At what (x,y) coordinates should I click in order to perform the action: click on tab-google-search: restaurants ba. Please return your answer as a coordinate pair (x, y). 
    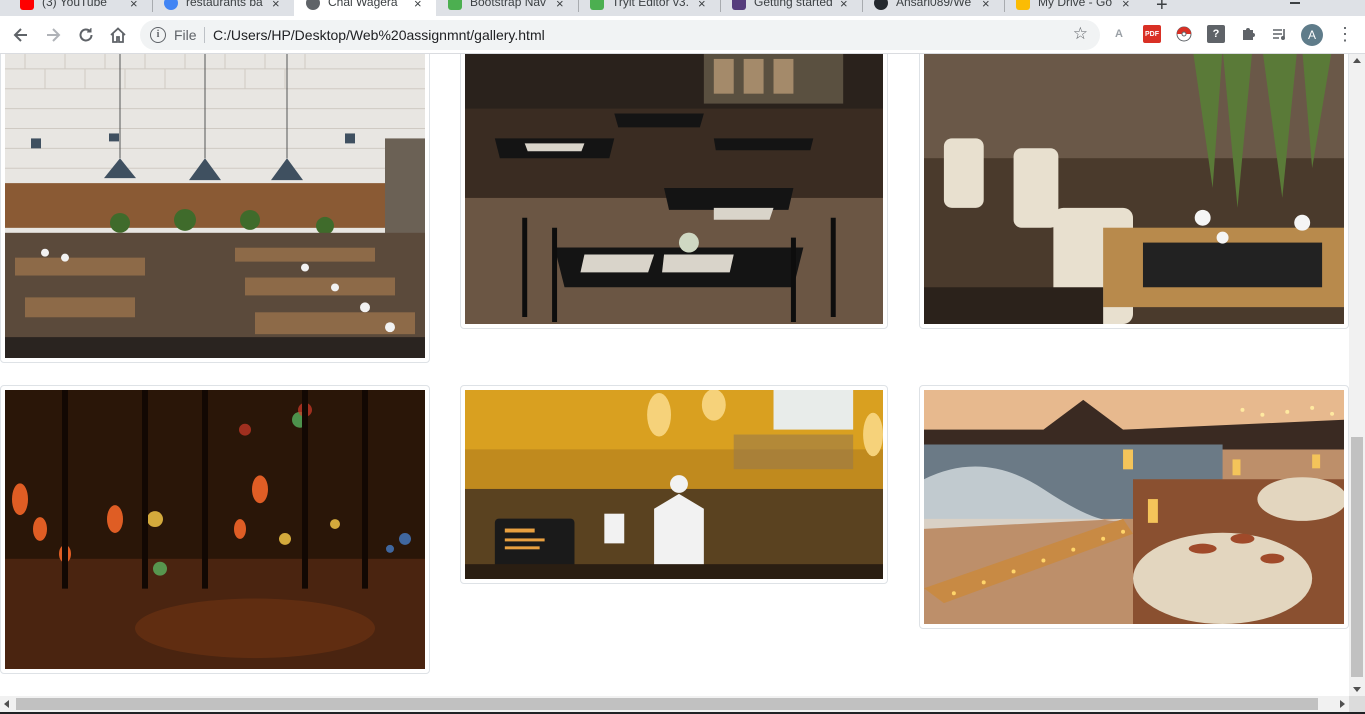
    Looking at the image, I should click on (219, 8).